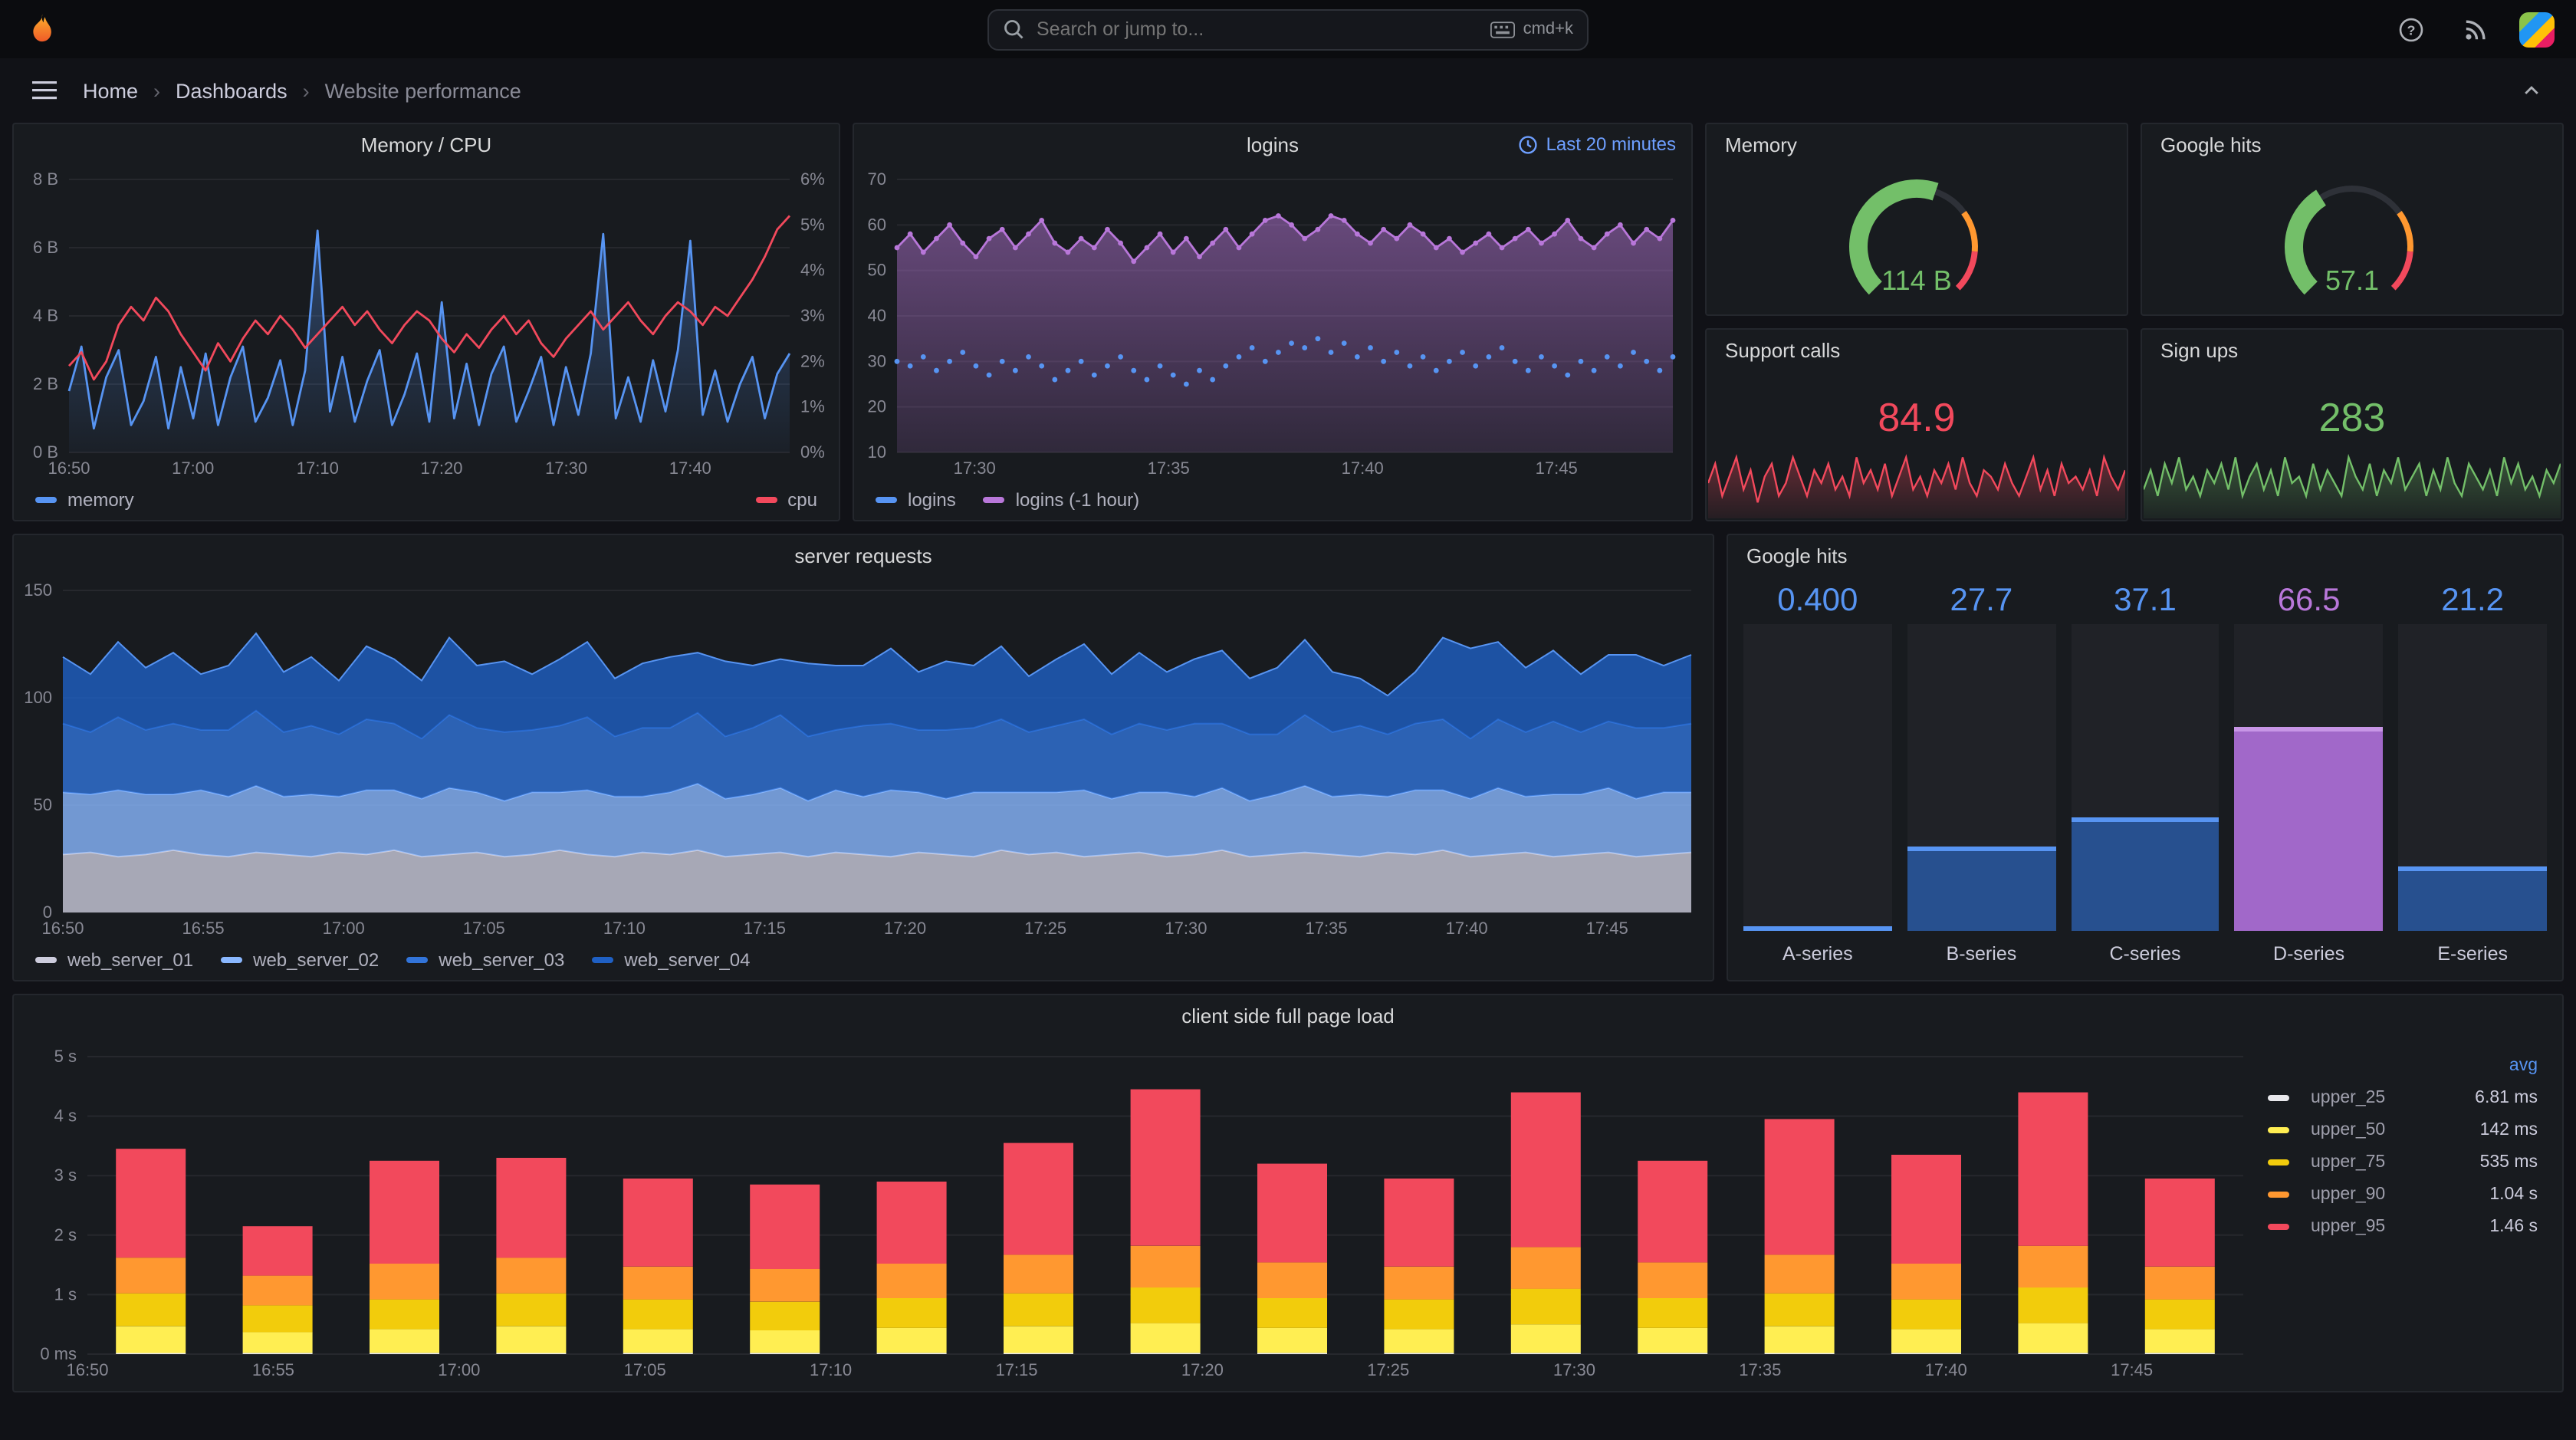 This screenshot has width=2576, height=1440. I want to click on legend-value: 6.81 ms, so click(2506, 1097).